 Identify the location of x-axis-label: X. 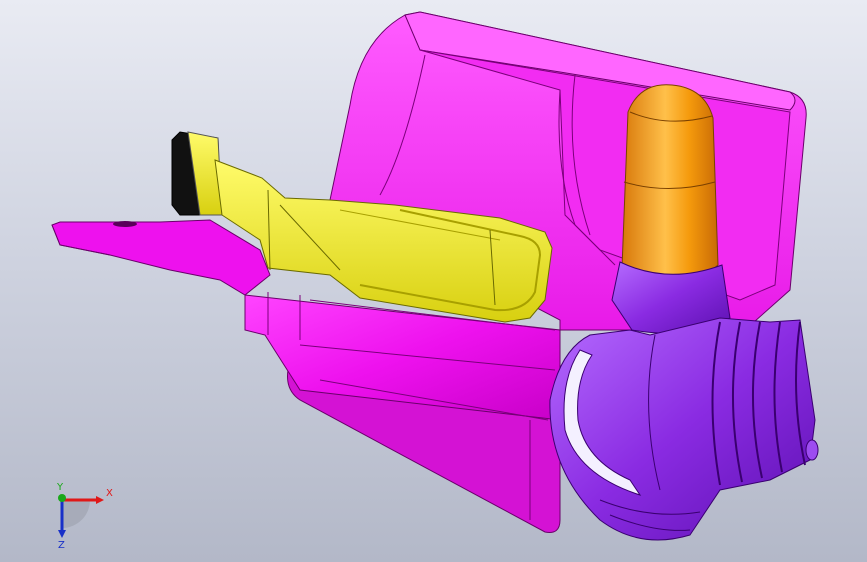
(109, 493).